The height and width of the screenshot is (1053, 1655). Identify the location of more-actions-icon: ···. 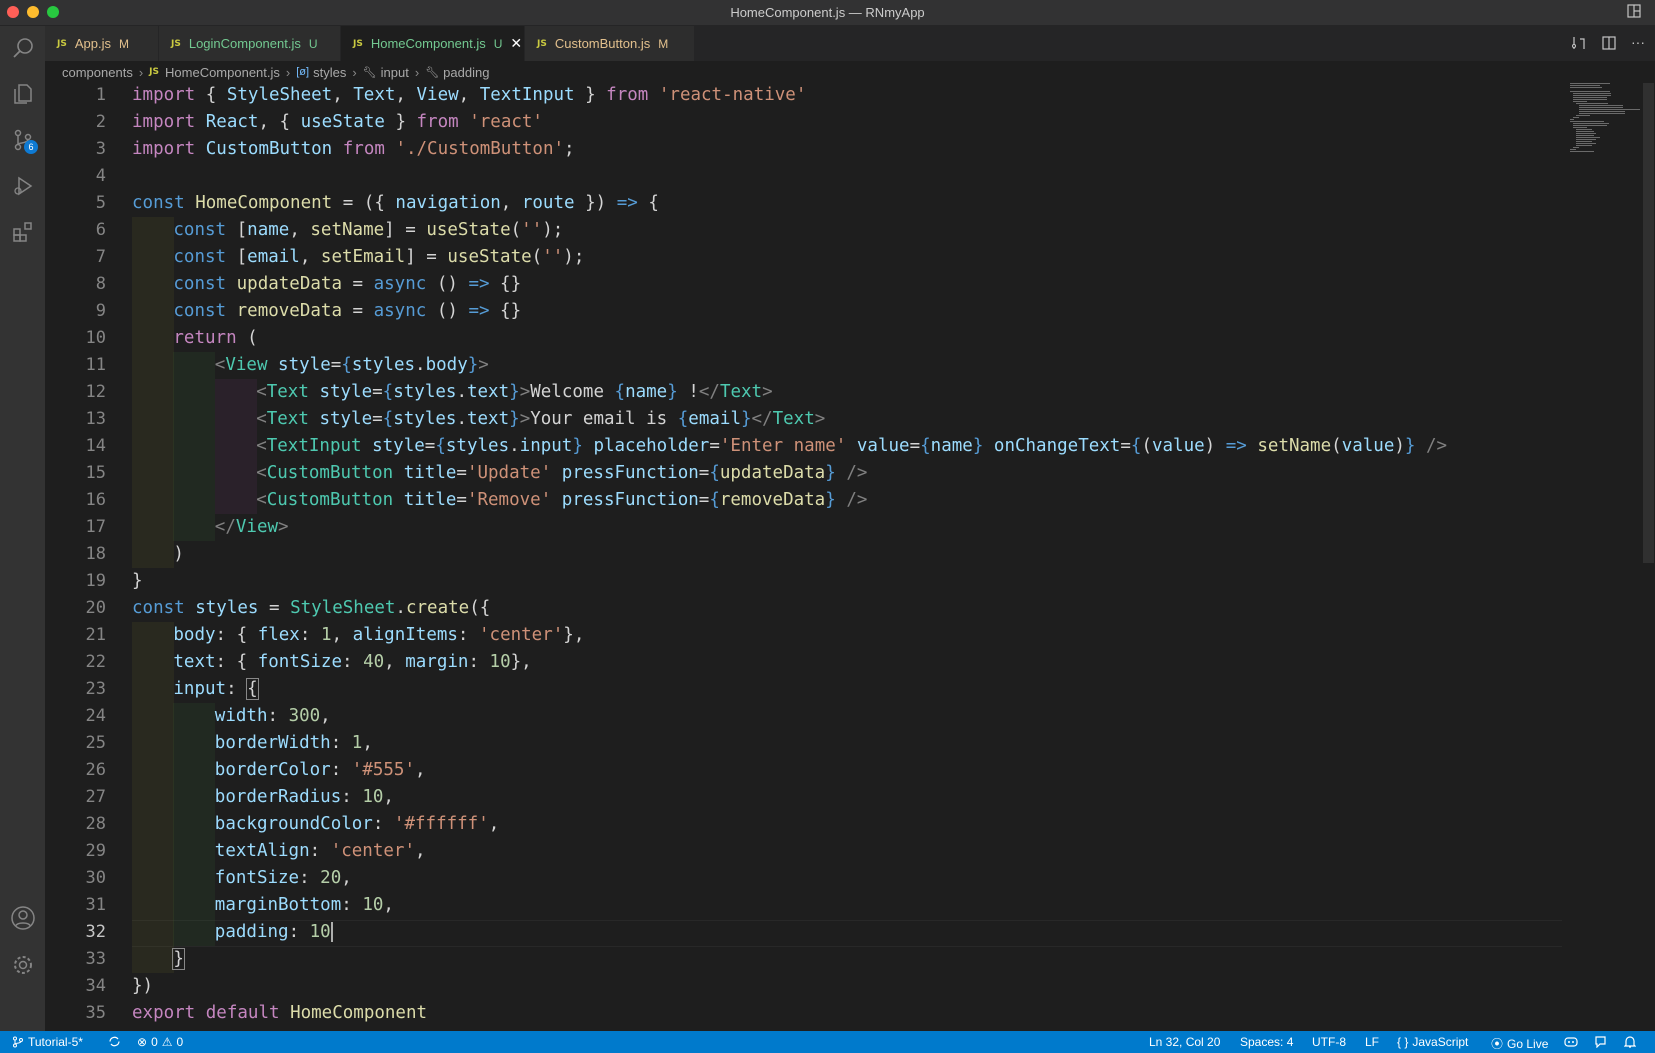
(1638, 45).